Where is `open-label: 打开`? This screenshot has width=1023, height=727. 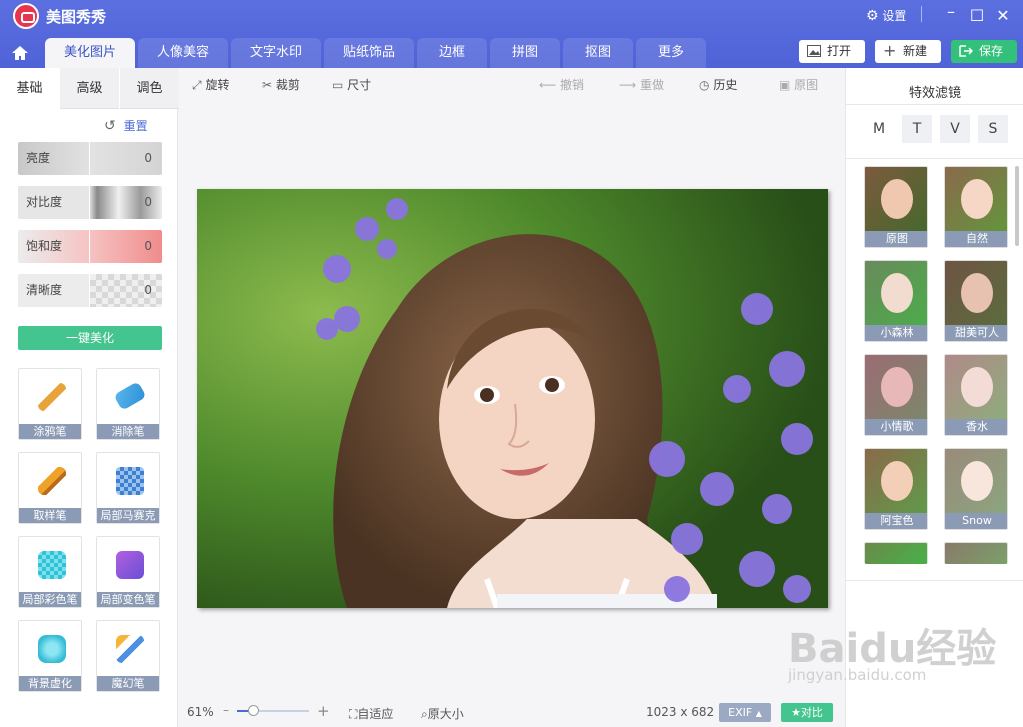 open-label: 打开 is located at coordinates (839, 51).